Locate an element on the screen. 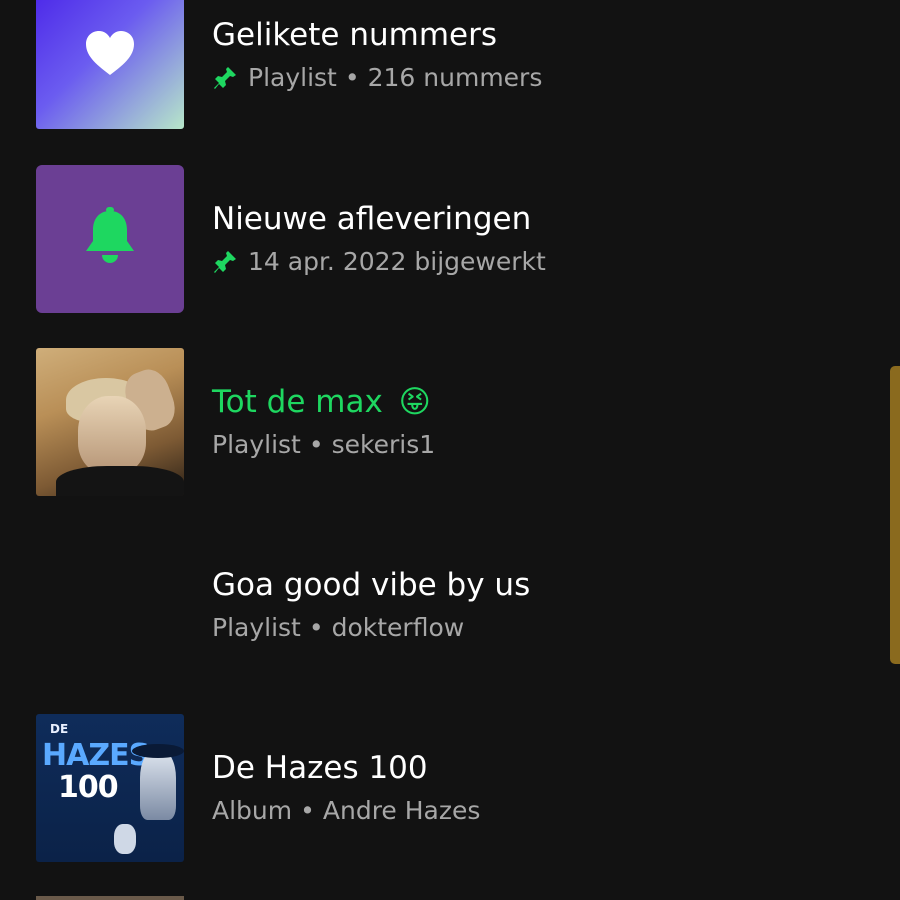 The height and width of the screenshot is (900, 900). item-subtitle: Playlist • sekeris1 is located at coordinates (323, 445).